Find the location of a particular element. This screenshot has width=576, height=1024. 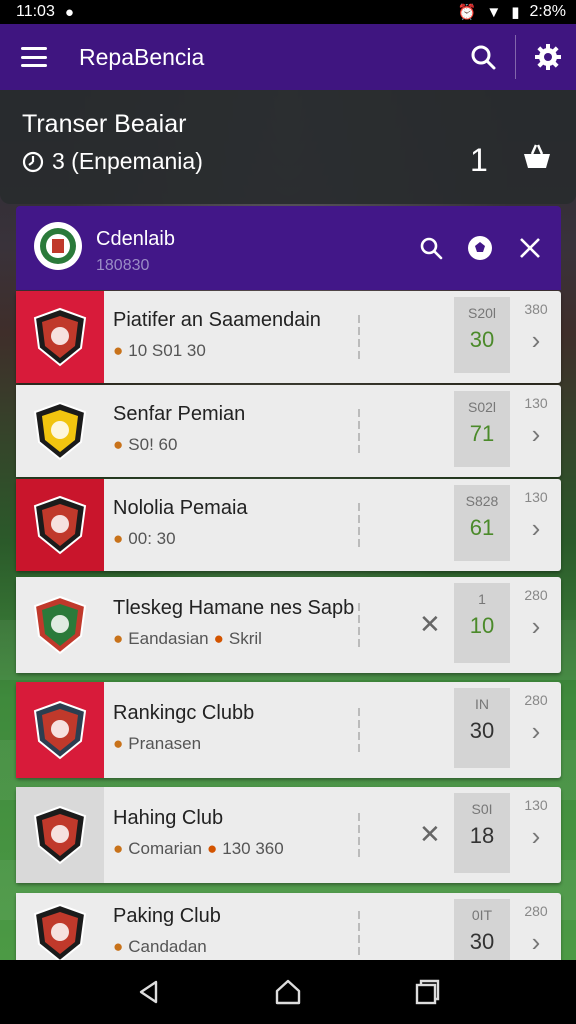

basket-icon is located at coordinates (537, 156).